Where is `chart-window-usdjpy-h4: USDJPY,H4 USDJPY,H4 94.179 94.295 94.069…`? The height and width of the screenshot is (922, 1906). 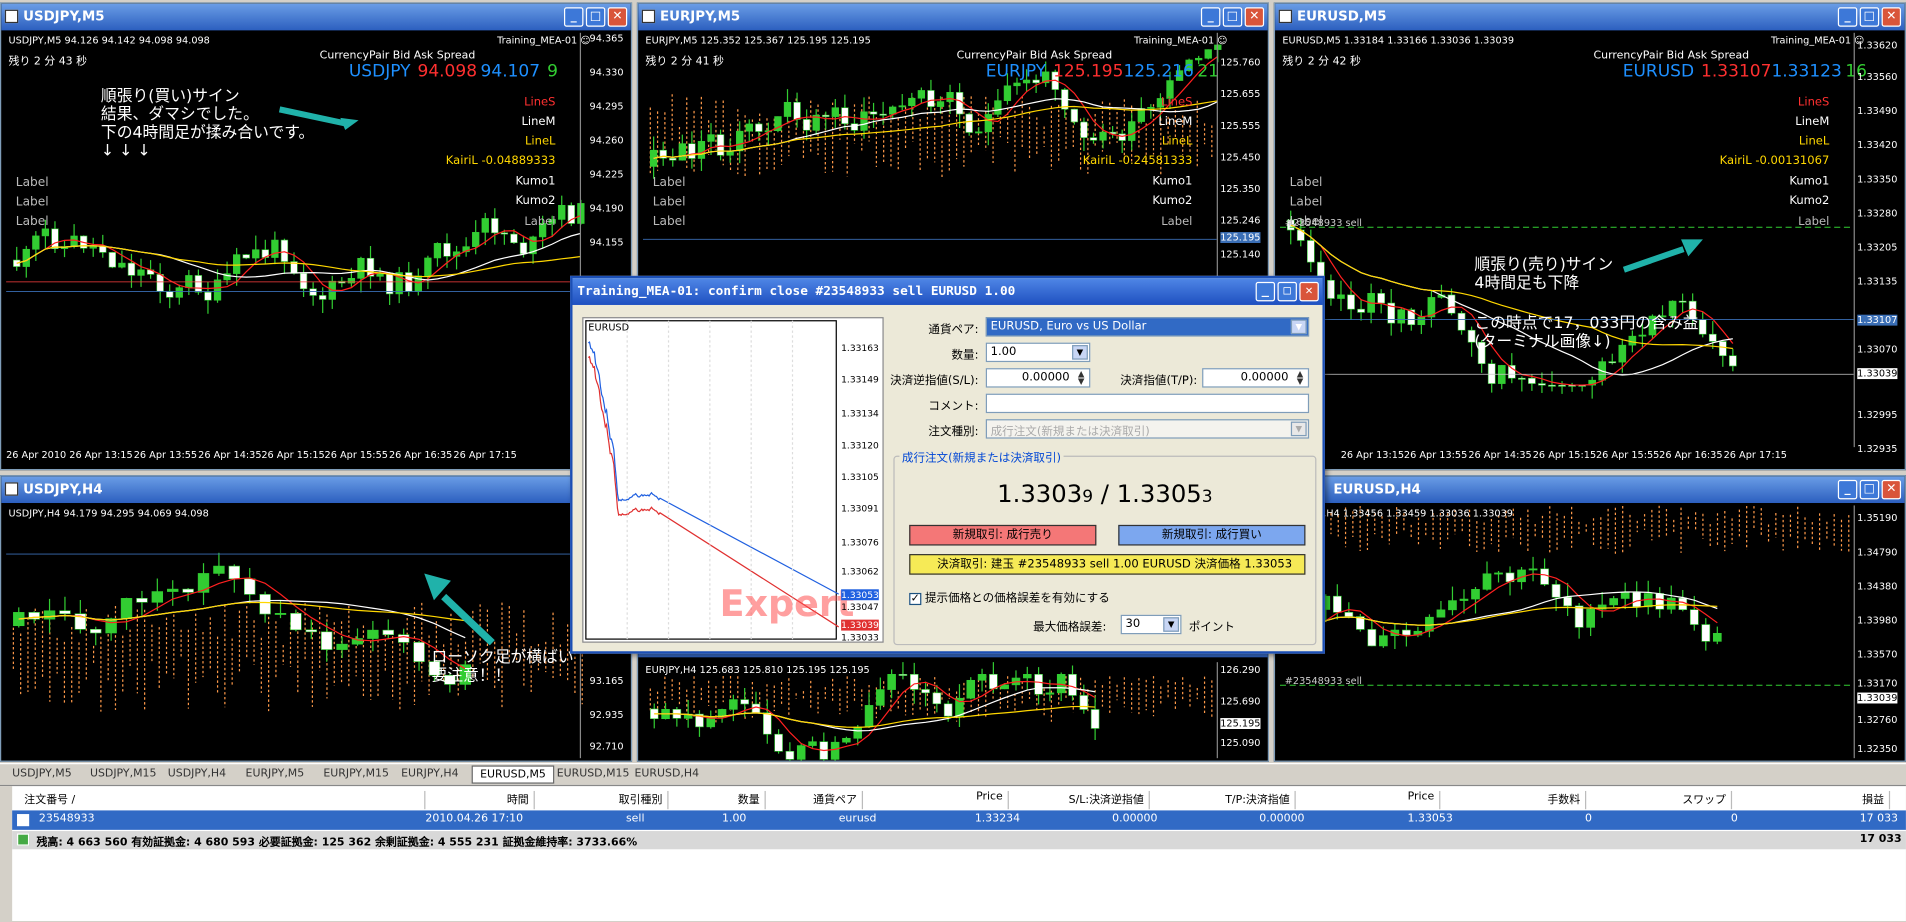 chart-window-usdjpy-h4: USDJPY,H4 USDJPY,H4 94.179 94.295 94.069… is located at coordinates (316, 618).